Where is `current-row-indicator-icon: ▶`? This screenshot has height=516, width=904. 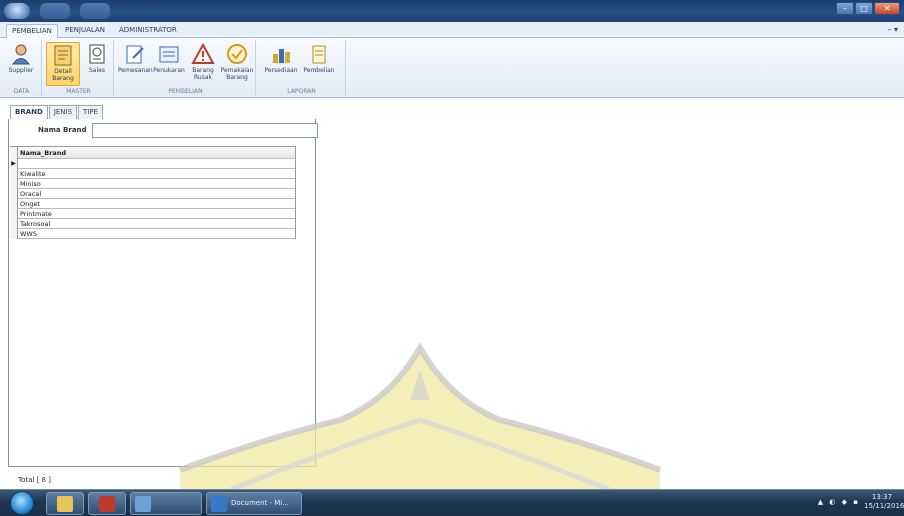
current-row-indicator-icon: ▶ is located at coordinates (14, 164).